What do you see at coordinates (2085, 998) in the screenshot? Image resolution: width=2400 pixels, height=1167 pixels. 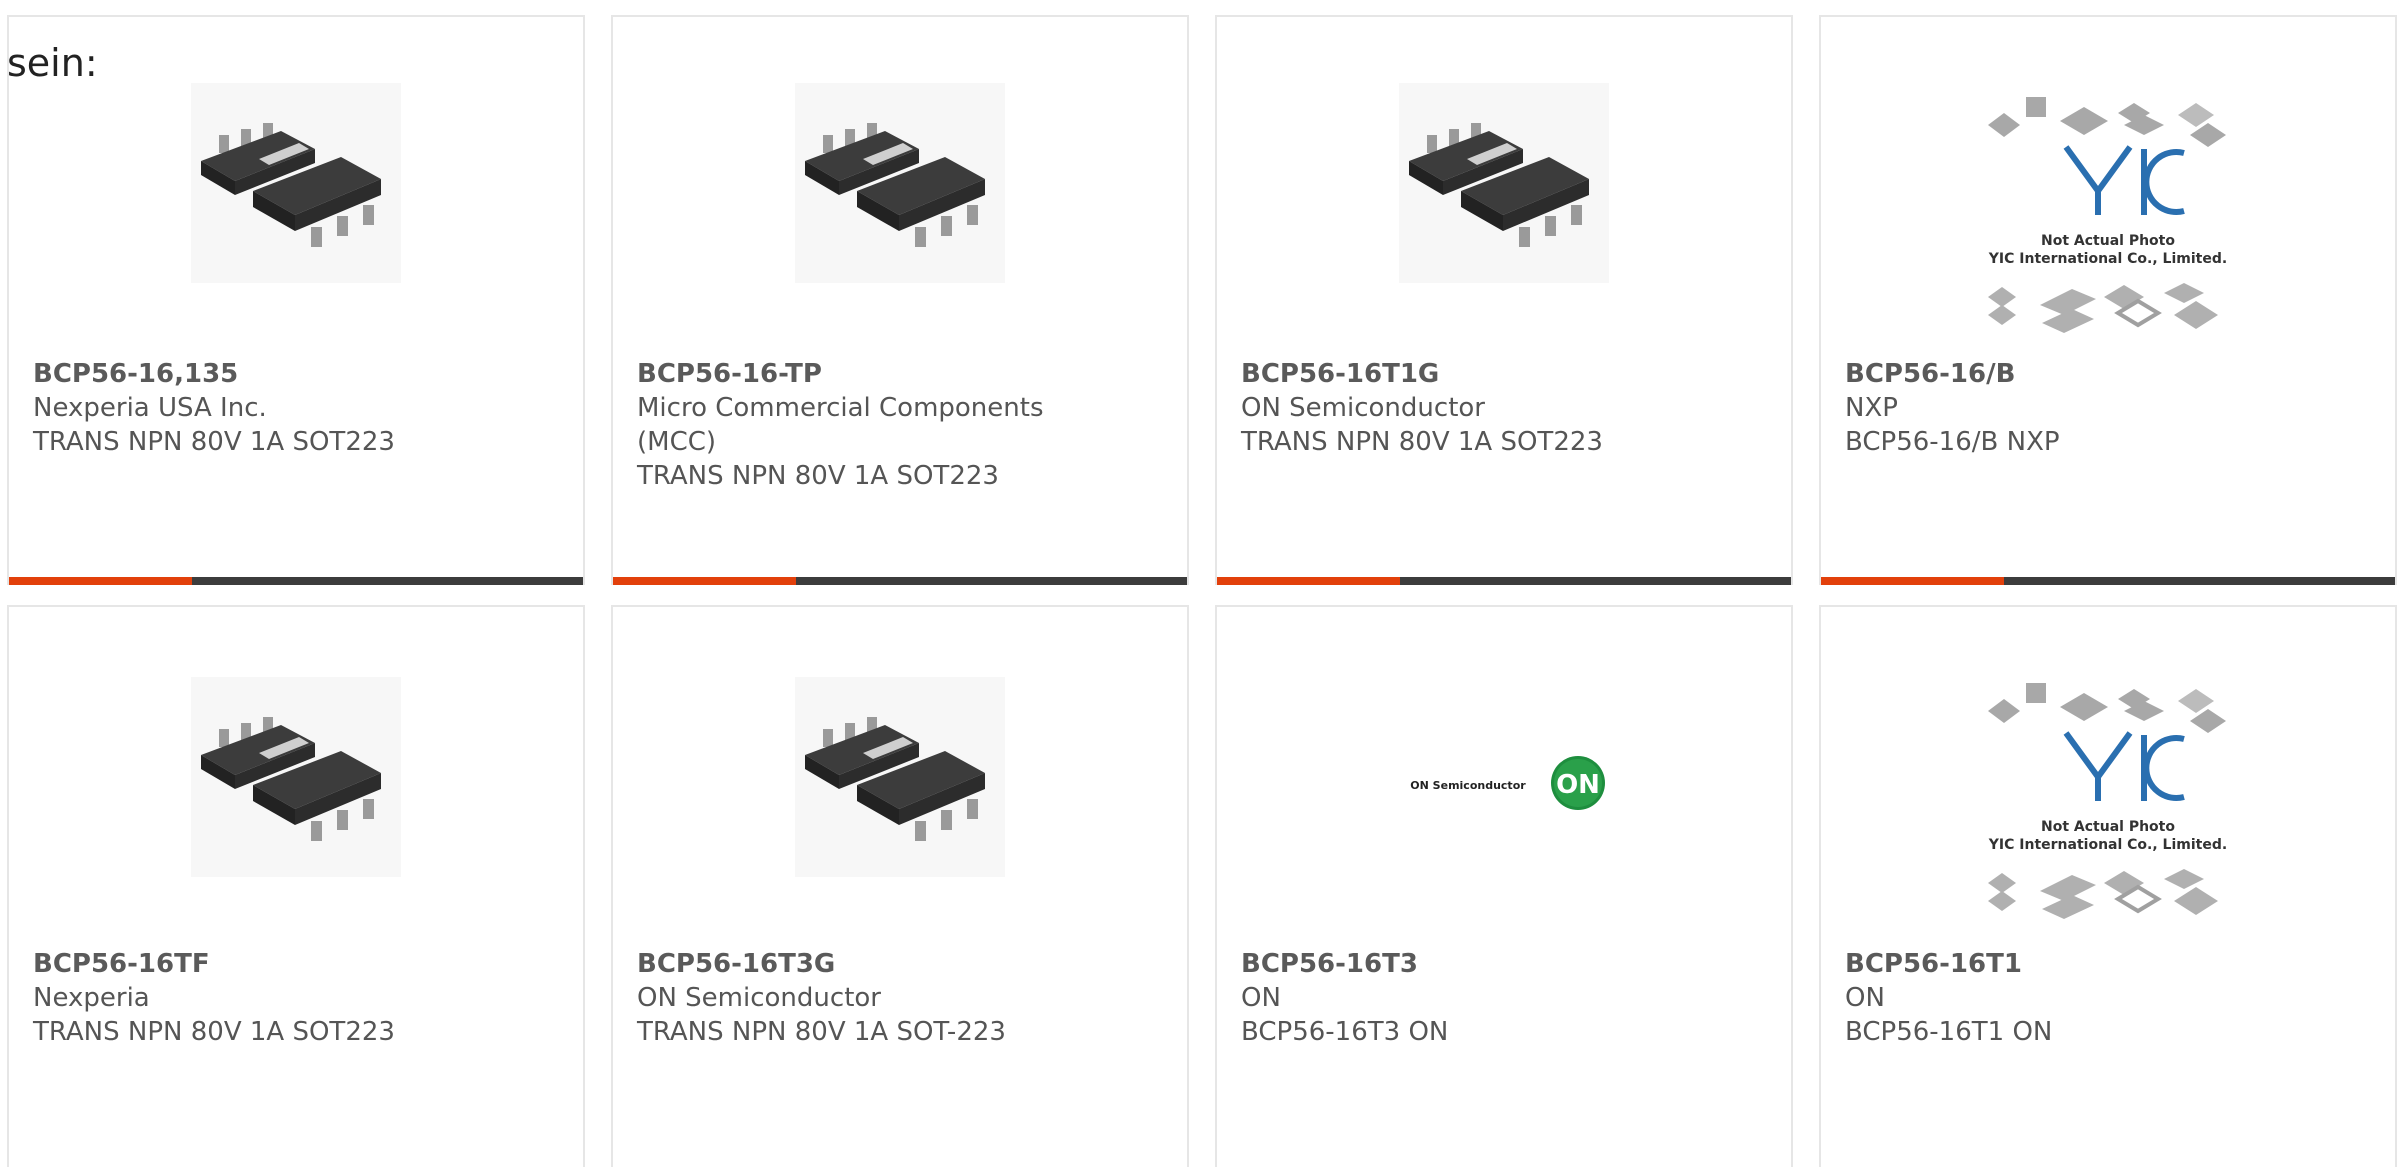 I see `product-info: BCP56-16T1 ON BCP56-16T1 ON` at bounding box center [2085, 998].